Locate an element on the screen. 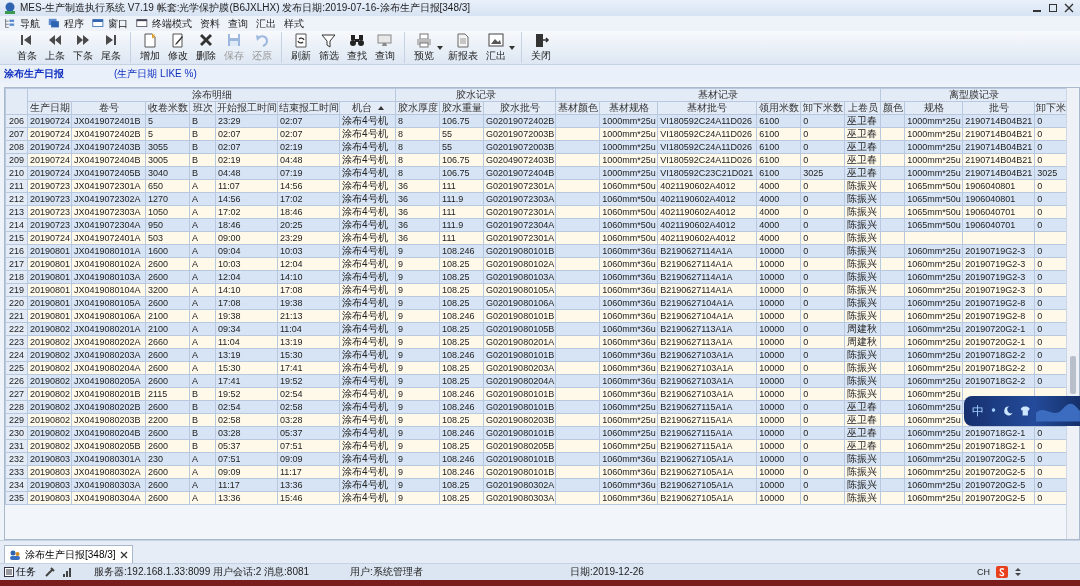  toolbar-button: 预览 is located at coordinates (424, 47).